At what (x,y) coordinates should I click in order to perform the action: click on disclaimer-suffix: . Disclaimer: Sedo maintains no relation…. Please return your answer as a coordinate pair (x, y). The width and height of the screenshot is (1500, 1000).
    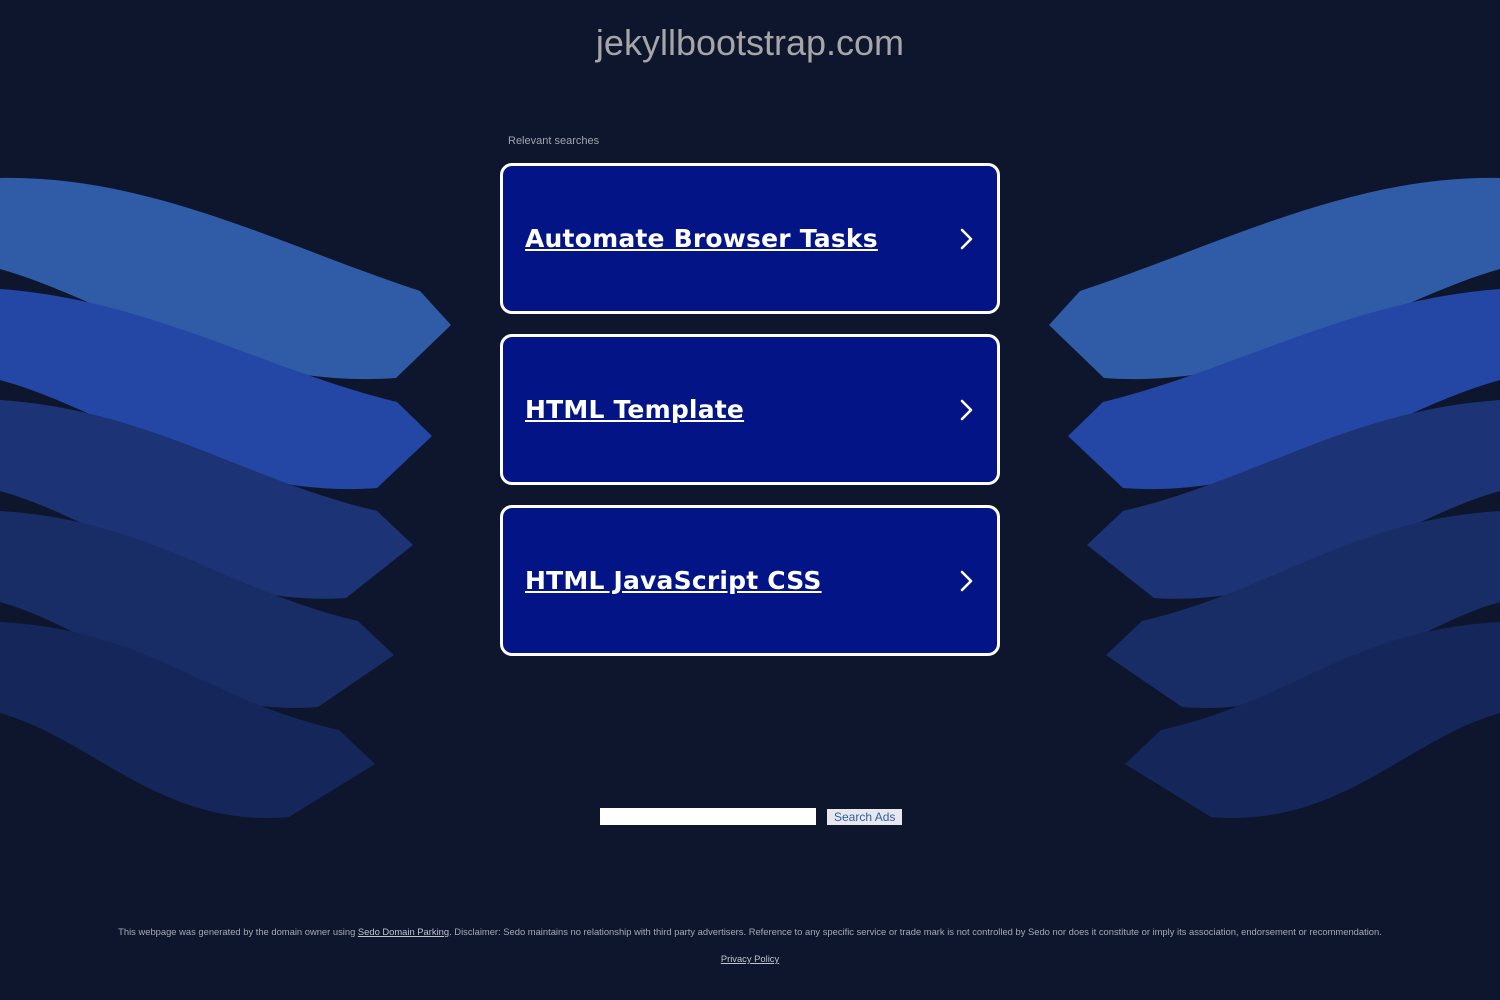
    Looking at the image, I should click on (915, 931).